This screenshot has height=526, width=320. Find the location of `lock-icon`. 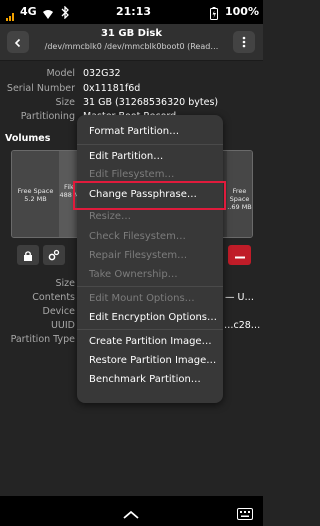

lock-icon is located at coordinates (28, 255).